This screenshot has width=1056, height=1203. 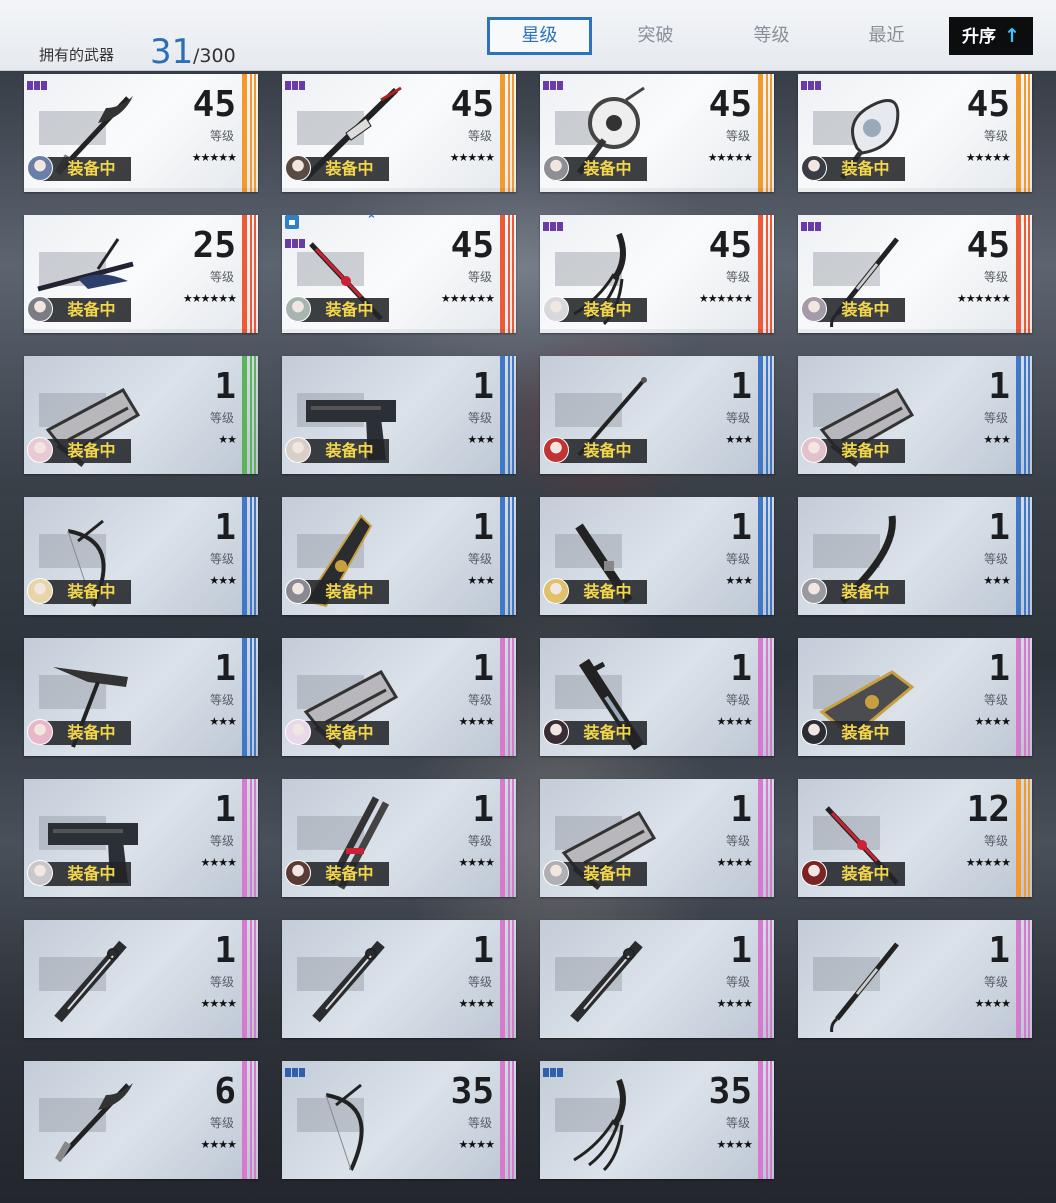 What do you see at coordinates (141, 1120) in the screenshot?
I see `weapon-card: 6 等级 ★★★★` at bounding box center [141, 1120].